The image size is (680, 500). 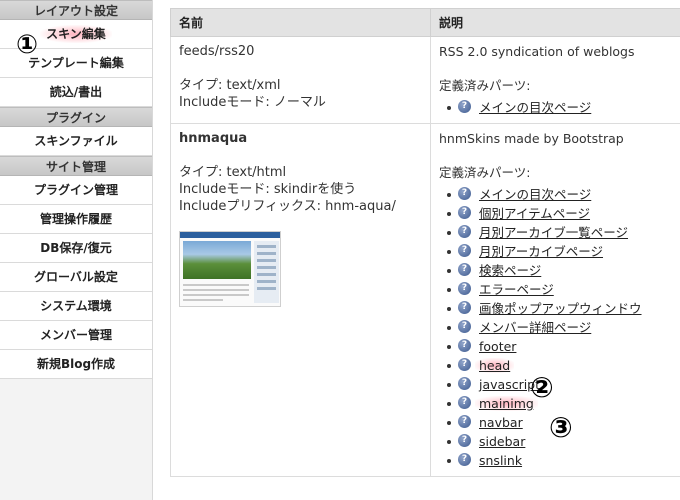 I want to click on sidebar-item-db-backup: DB保存/復元, so click(x=76, y=248).